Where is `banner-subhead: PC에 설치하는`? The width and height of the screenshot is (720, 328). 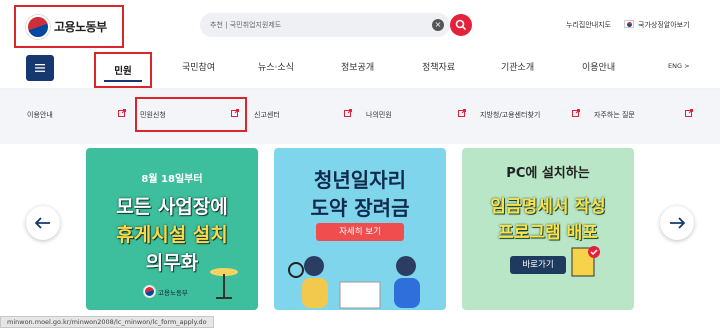
banner-subhead: PC에 설치하는 is located at coordinates (548, 173).